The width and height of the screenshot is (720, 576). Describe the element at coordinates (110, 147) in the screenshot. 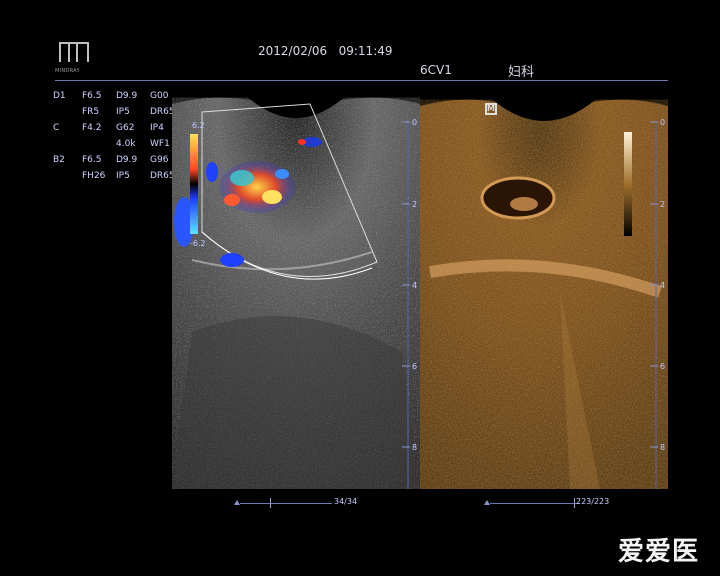

I see `param-row: 4.0k WF1` at that location.